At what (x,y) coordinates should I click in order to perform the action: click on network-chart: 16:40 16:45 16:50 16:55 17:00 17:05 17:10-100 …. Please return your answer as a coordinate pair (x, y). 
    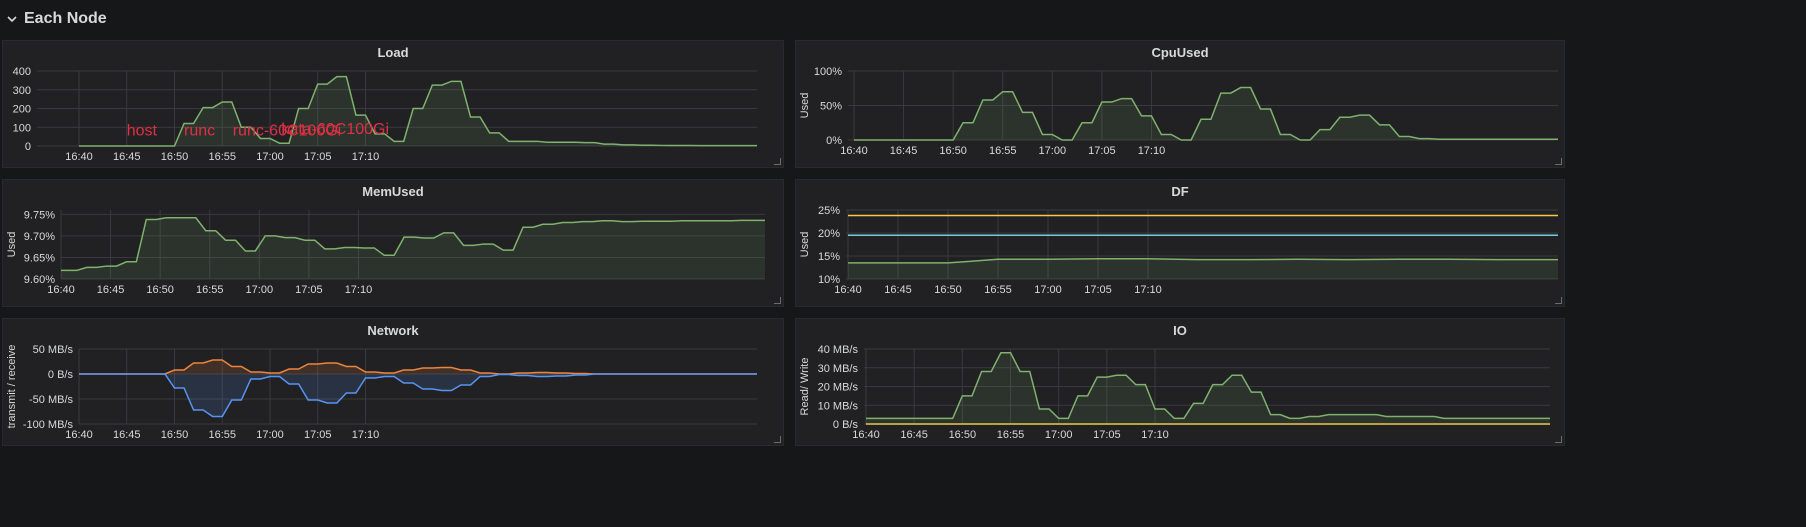
    Looking at the image, I should click on (381, 392).